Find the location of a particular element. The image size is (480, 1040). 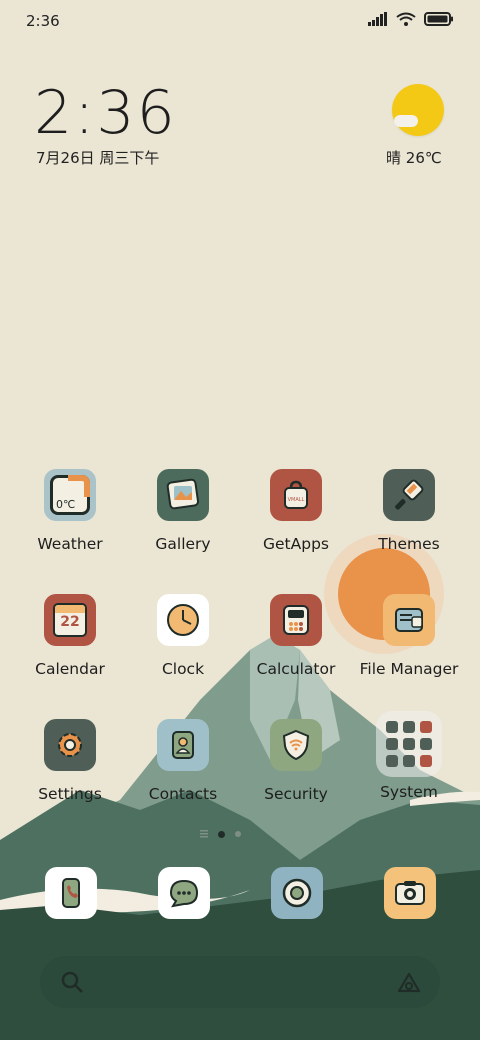

camera-icon is located at coordinates (410, 893).